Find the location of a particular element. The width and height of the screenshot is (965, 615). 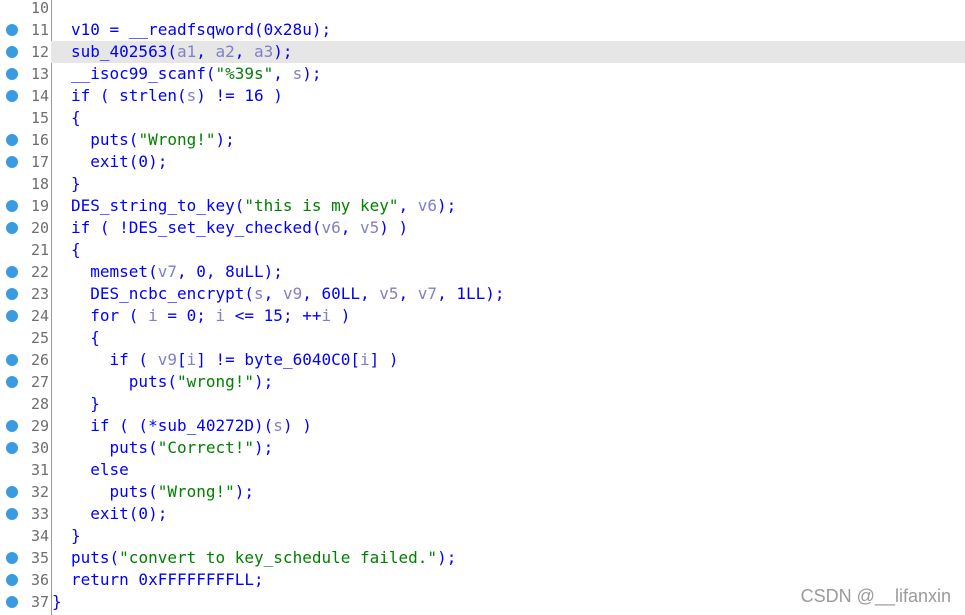

code-token: , 60LL, is located at coordinates (340, 293).